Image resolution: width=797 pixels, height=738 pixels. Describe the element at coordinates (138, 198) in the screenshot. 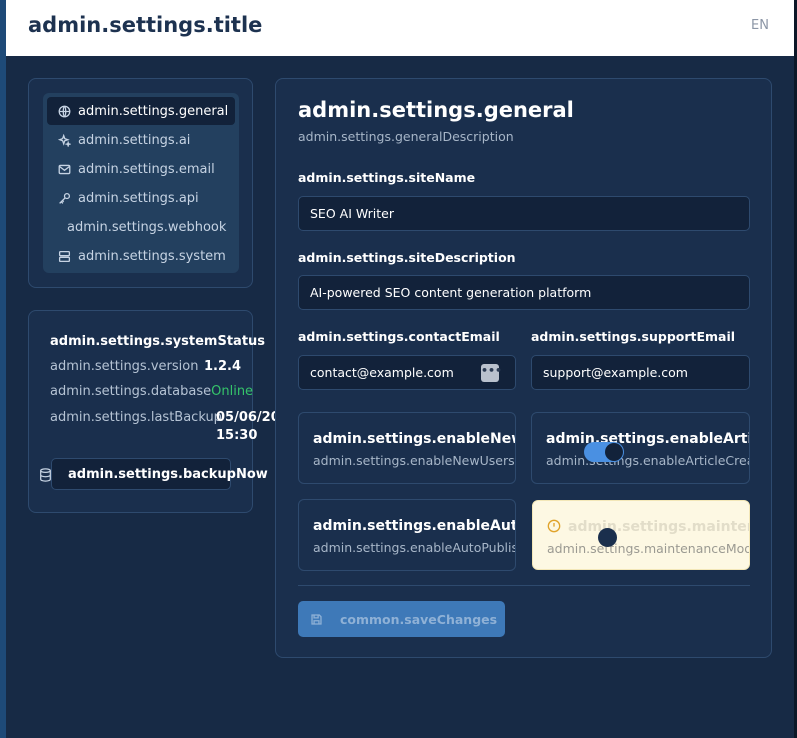

I see `sidebar-item-label: admin.settings.api` at that location.